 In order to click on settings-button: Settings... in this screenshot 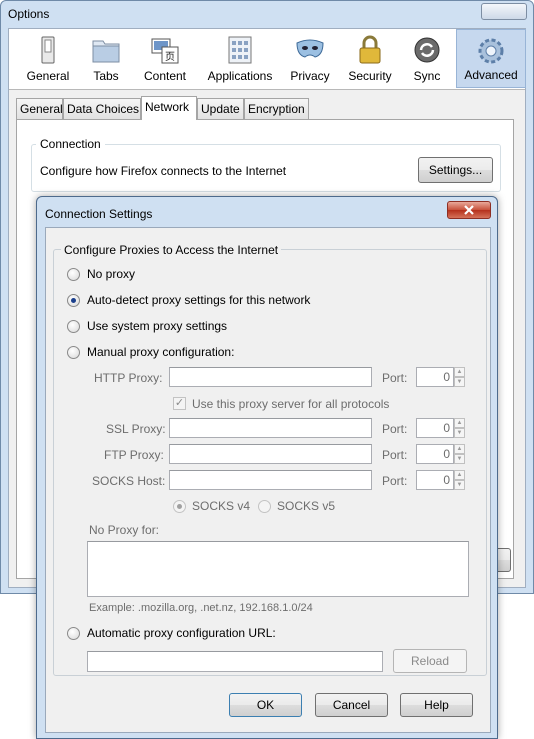, I will do `click(455, 170)`.